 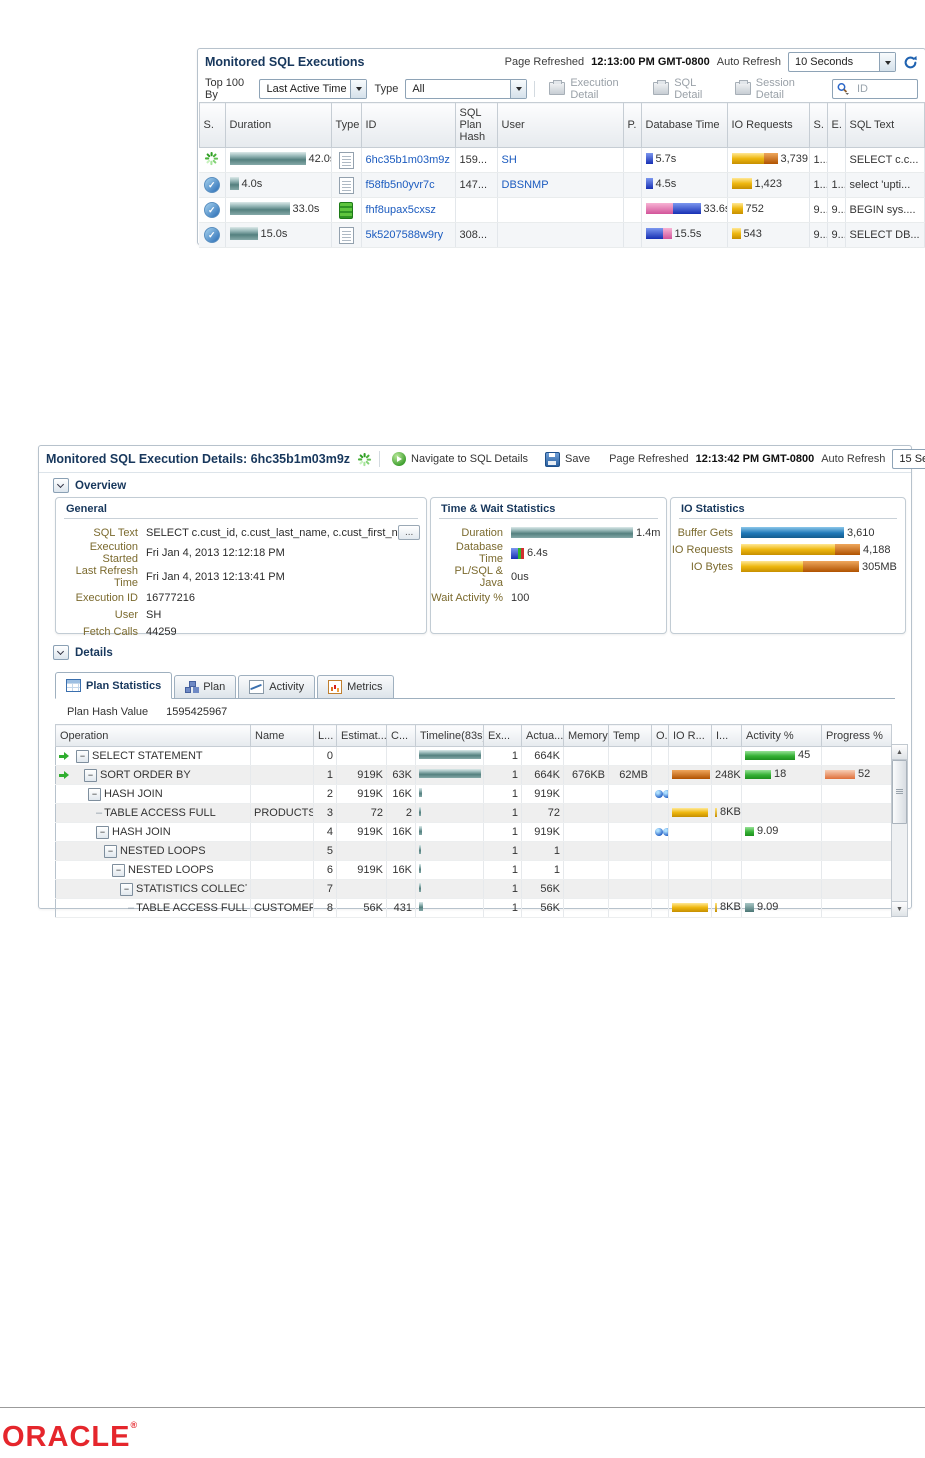 I want to click on type-value: All, so click(x=418, y=88).